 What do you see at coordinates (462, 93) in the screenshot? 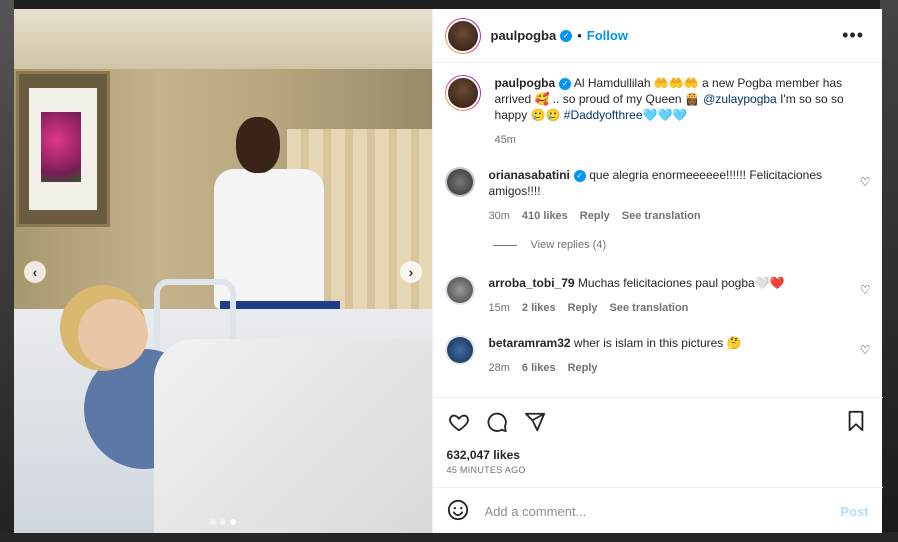
I see `caption-avatar` at bounding box center [462, 93].